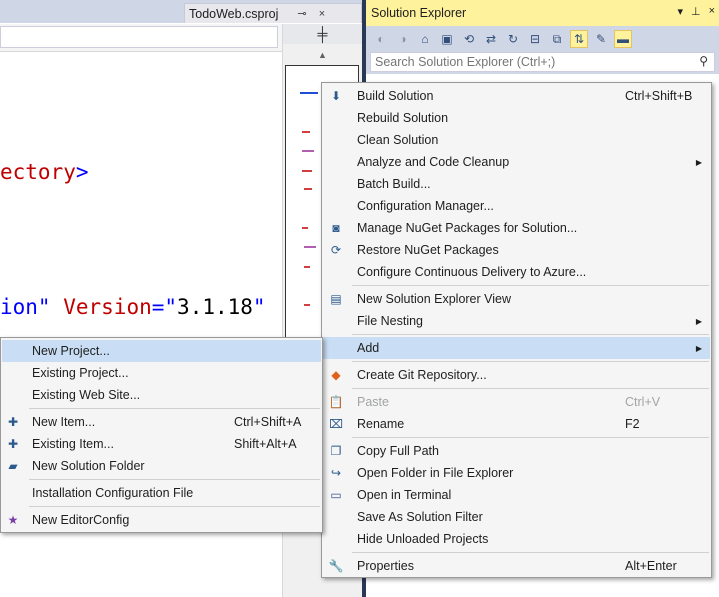 This screenshot has width=719, height=597. What do you see at coordinates (516, 566) in the screenshot?
I see `menu-item-properties: 🔧 Properties Alt+Enter` at bounding box center [516, 566].